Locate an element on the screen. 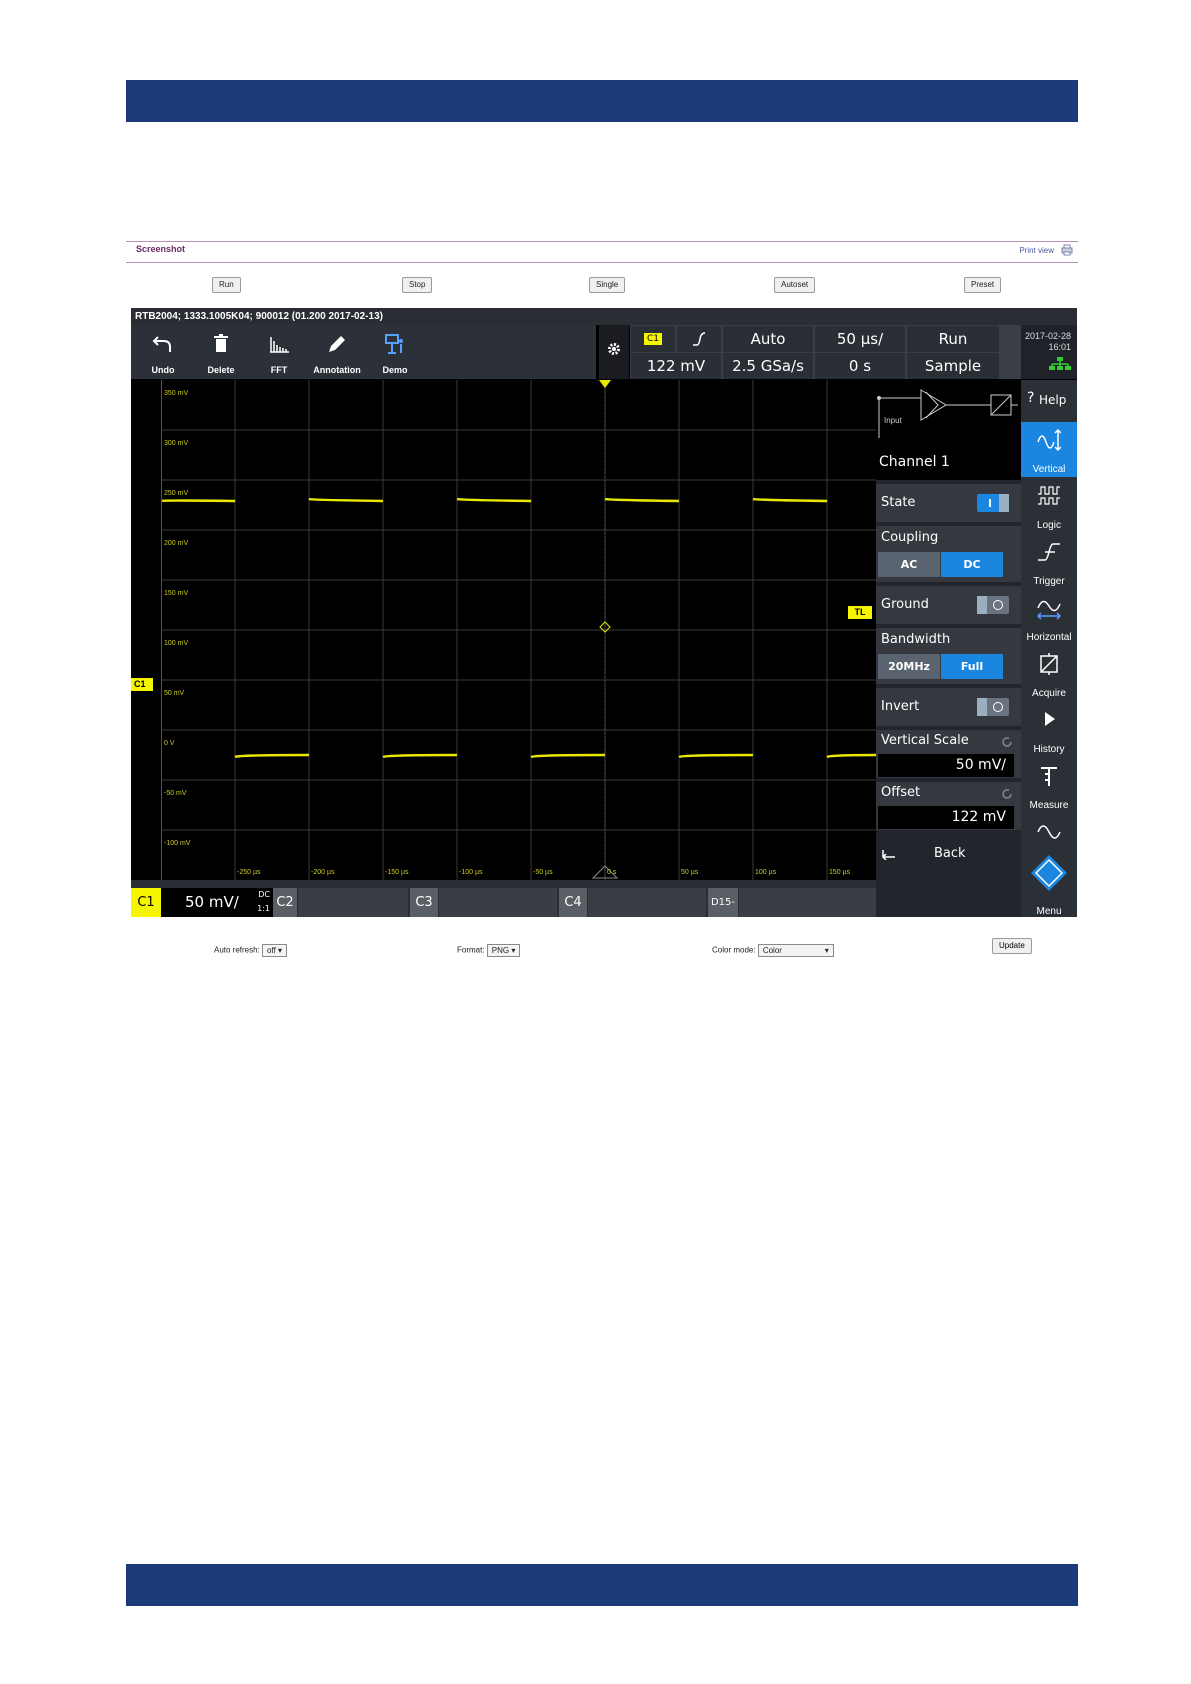  digital-channel-tab: D15-8 is located at coordinates (723, 902).